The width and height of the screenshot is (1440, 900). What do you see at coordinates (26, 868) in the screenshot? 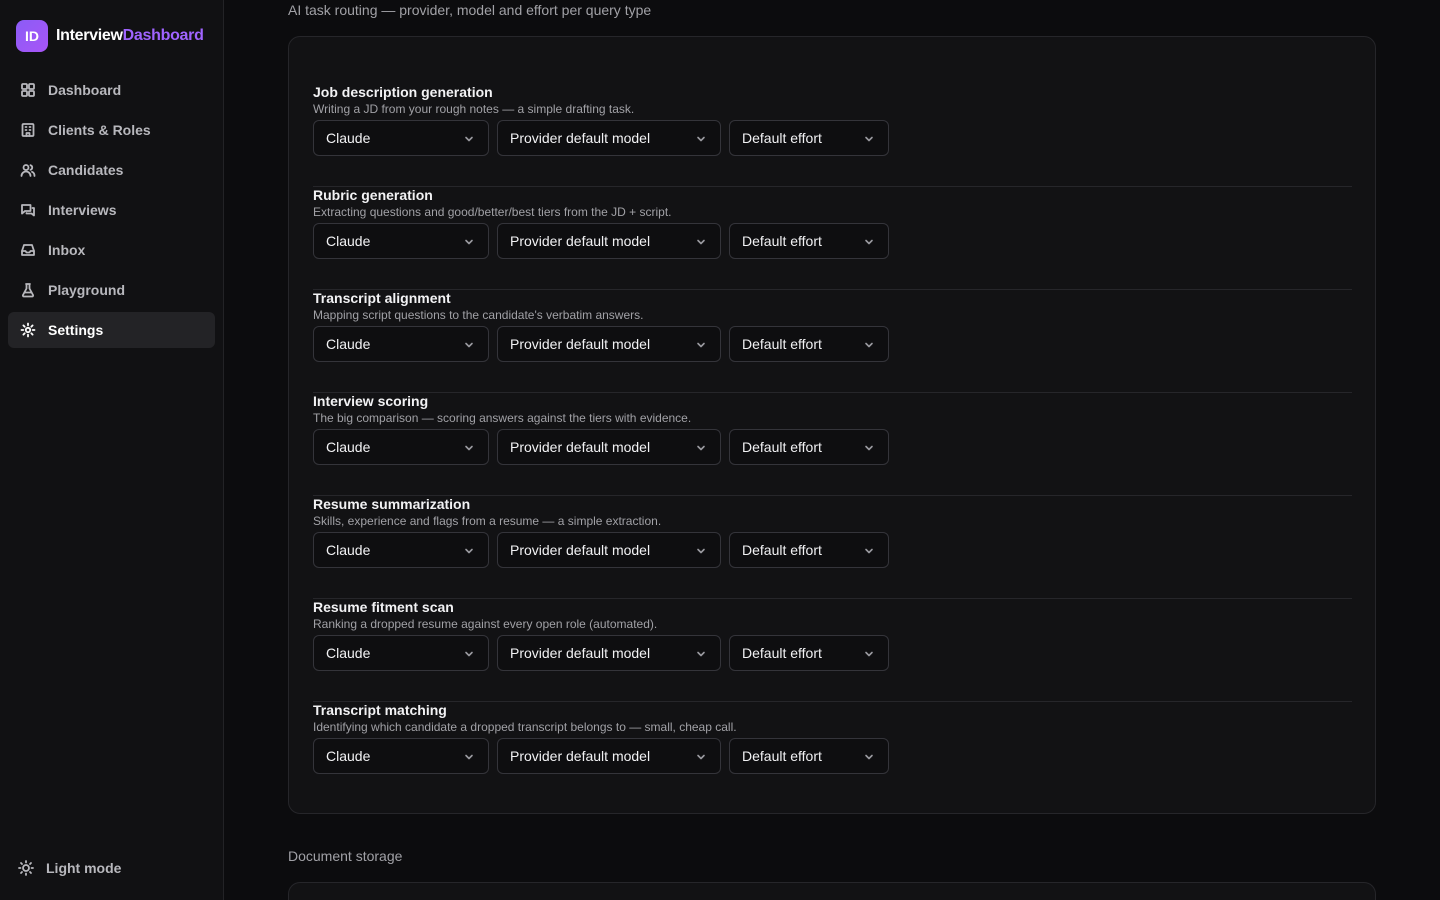
I see `sun-icon` at bounding box center [26, 868].